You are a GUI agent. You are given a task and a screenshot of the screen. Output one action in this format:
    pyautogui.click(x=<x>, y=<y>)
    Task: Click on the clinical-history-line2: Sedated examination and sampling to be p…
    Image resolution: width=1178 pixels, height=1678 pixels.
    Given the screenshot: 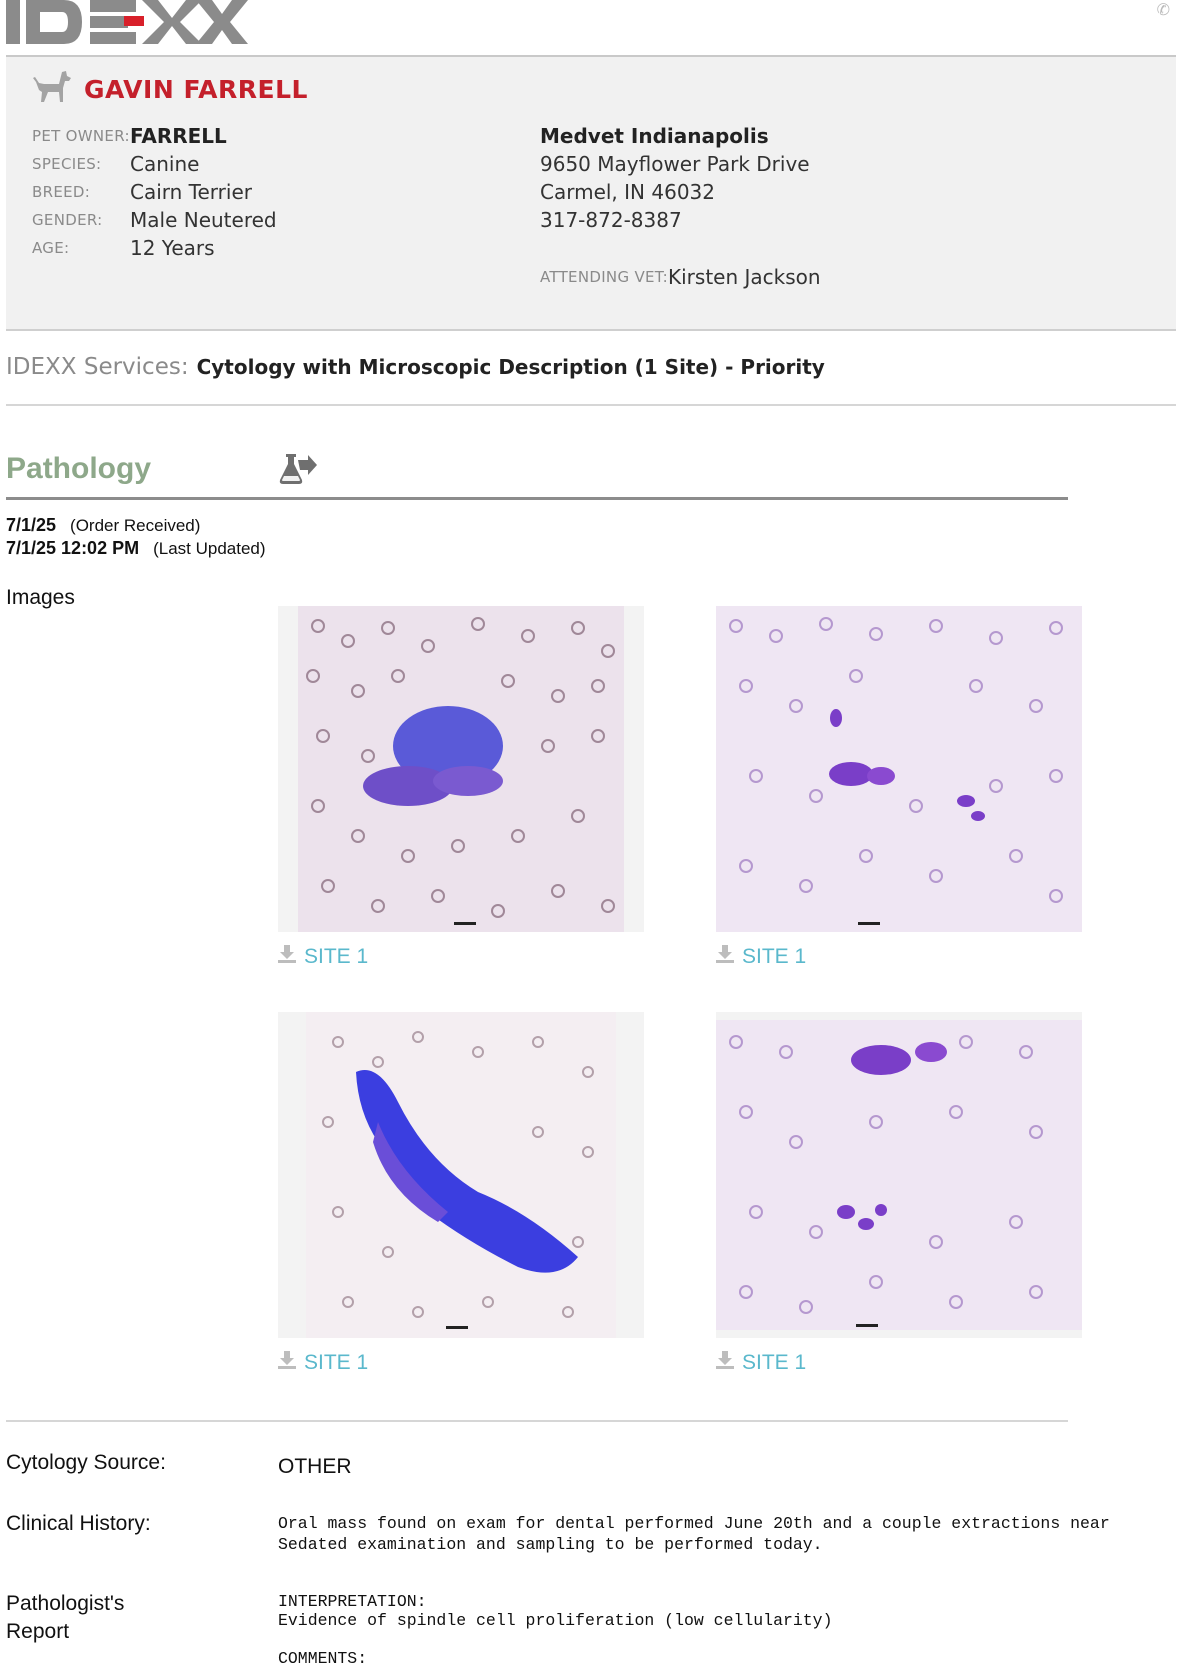 What is the action you would take?
    pyautogui.click(x=550, y=1544)
    